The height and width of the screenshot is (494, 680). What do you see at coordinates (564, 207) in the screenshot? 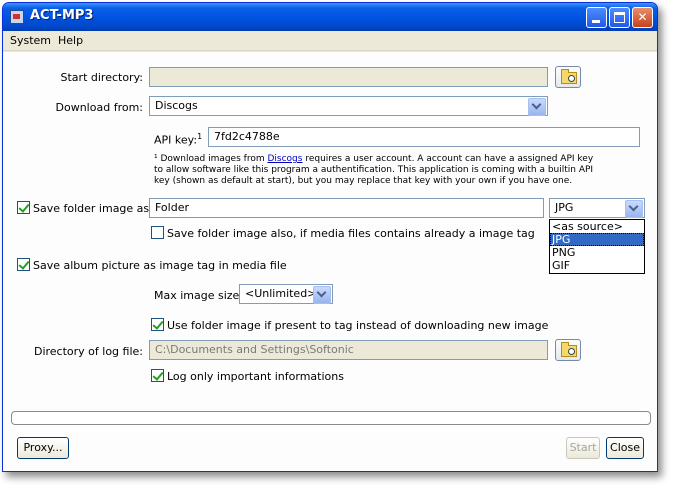
I see `folder-image-format-value: JPG` at bounding box center [564, 207].